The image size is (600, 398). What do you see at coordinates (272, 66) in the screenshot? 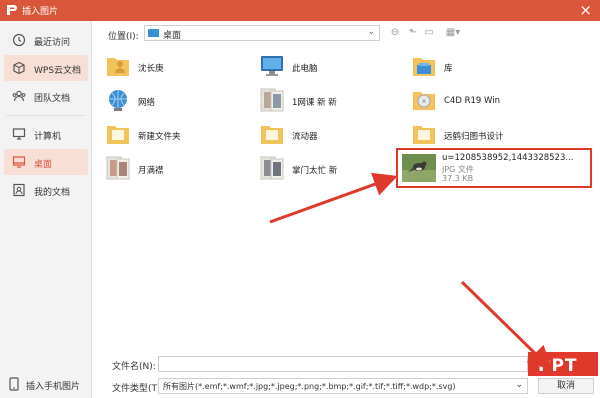
I see `this-pc-icon` at bounding box center [272, 66].